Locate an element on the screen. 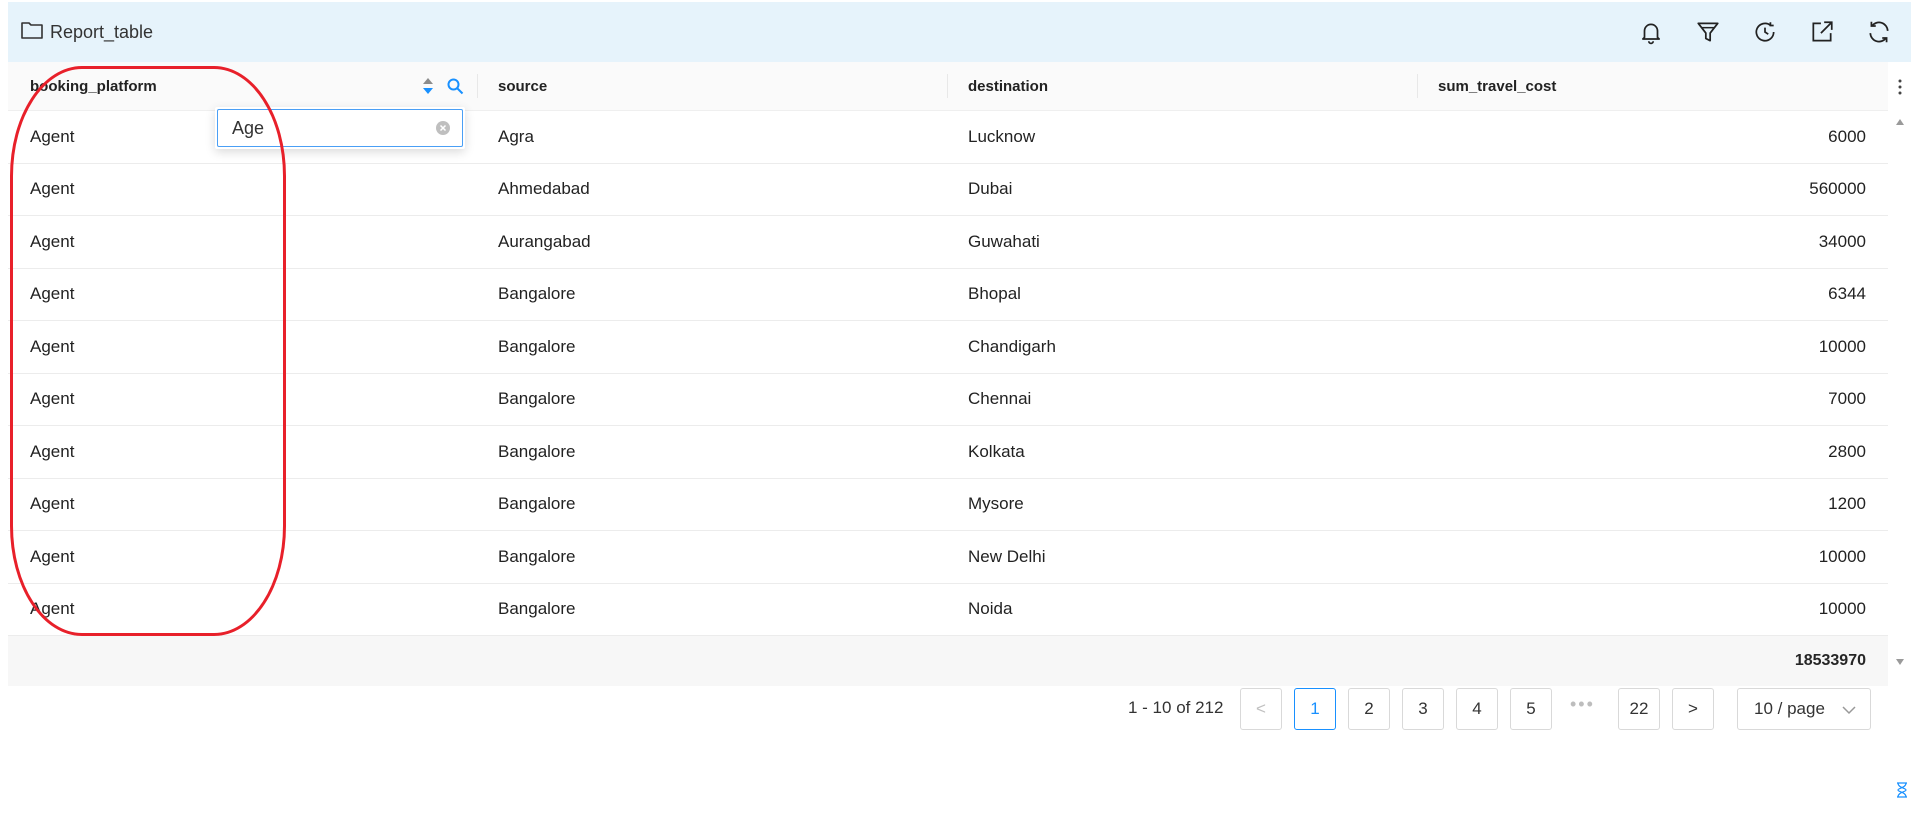 The width and height of the screenshot is (1919, 818). report-title-group: Report_table is located at coordinates (86, 32).